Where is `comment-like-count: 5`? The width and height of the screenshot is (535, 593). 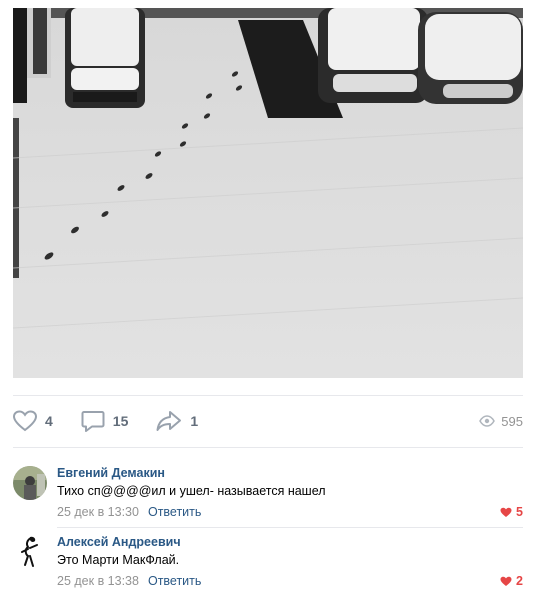
comment-like-count: 5 is located at coordinates (519, 512).